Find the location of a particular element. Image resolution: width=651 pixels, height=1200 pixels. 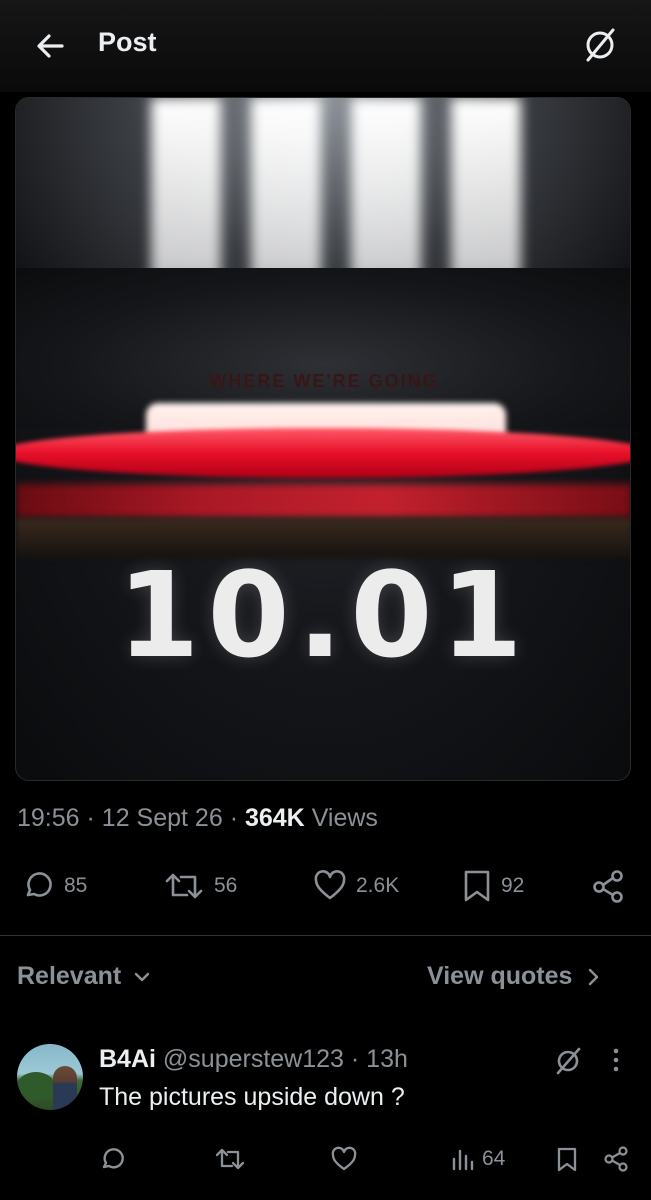

reply-views-count: 64 is located at coordinates (494, 1158).